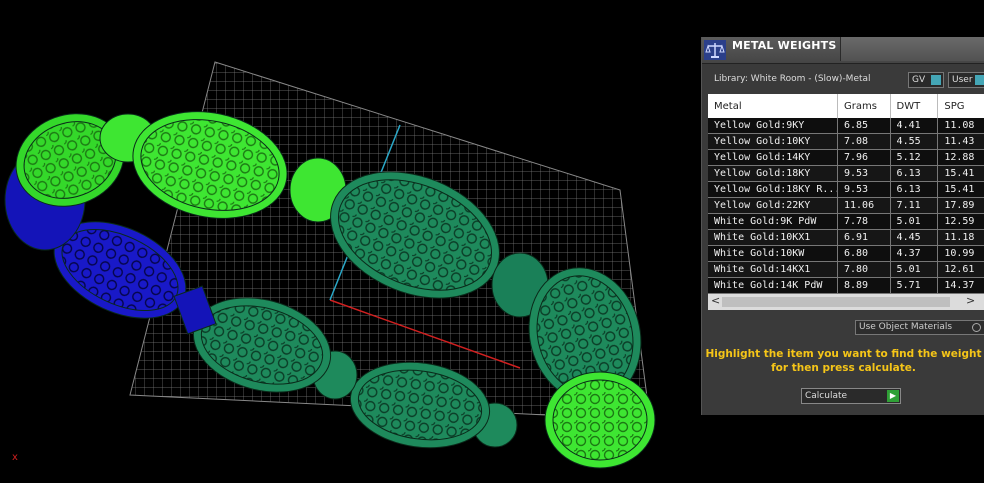  Describe the element at coordinates (864, 106) in the screenshot. I see `column-header-grams: Grams` at that location.